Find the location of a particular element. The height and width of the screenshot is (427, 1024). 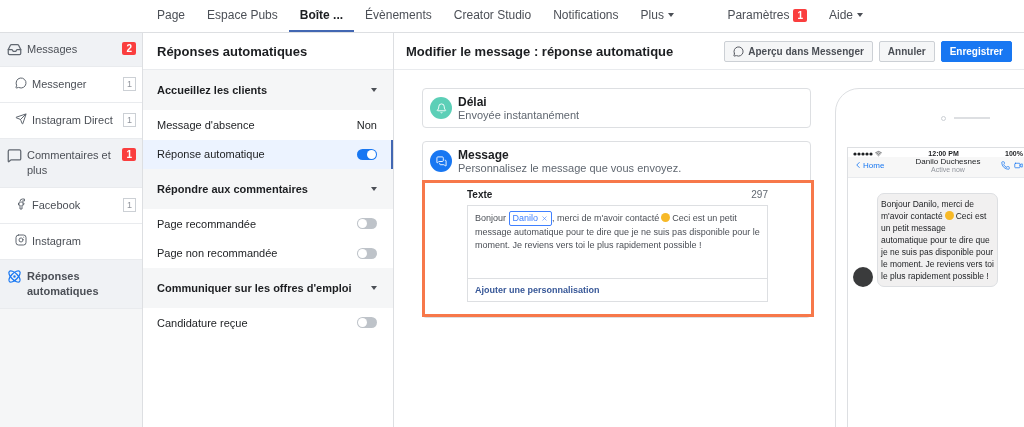

video-icon is located at coordinates (1018, 165).